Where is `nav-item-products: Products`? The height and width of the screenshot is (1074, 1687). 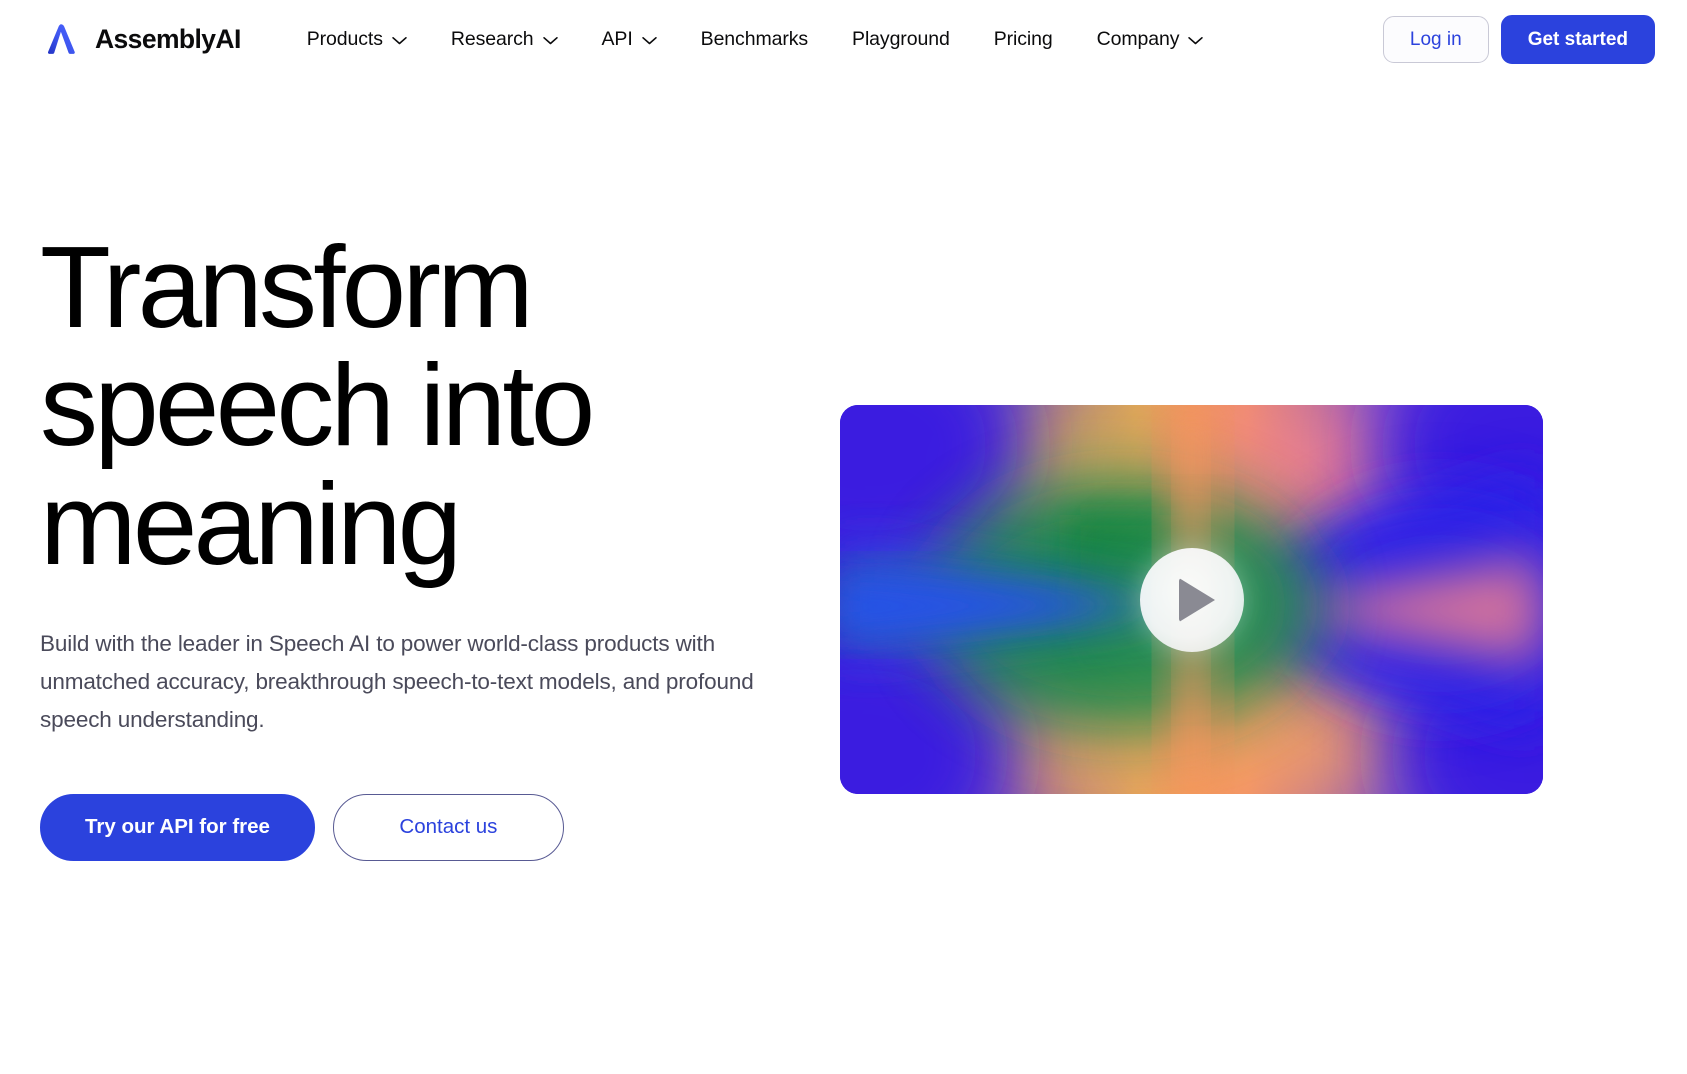
nav-item-products: Products is located at coordinates (357, 39).